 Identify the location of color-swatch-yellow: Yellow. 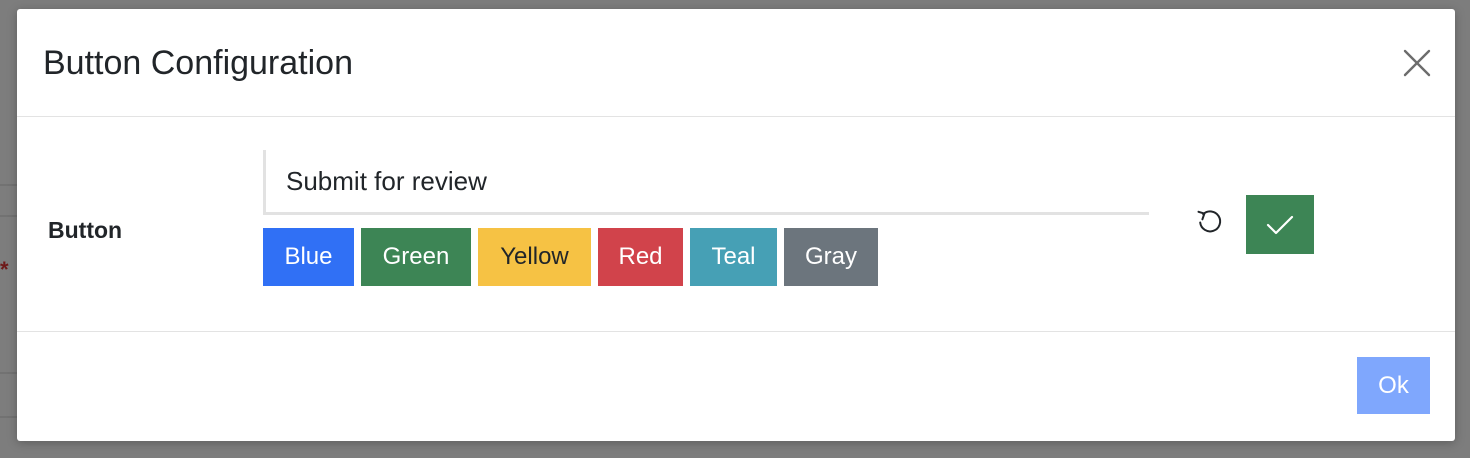
(534, 257).